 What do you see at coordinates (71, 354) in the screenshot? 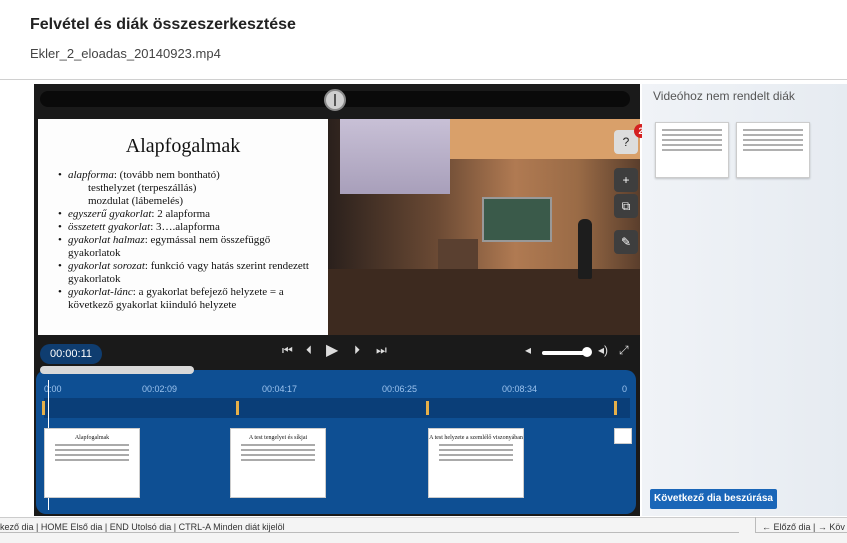
I see `current-time: 00:00:11` at bounding box center [71, 354].